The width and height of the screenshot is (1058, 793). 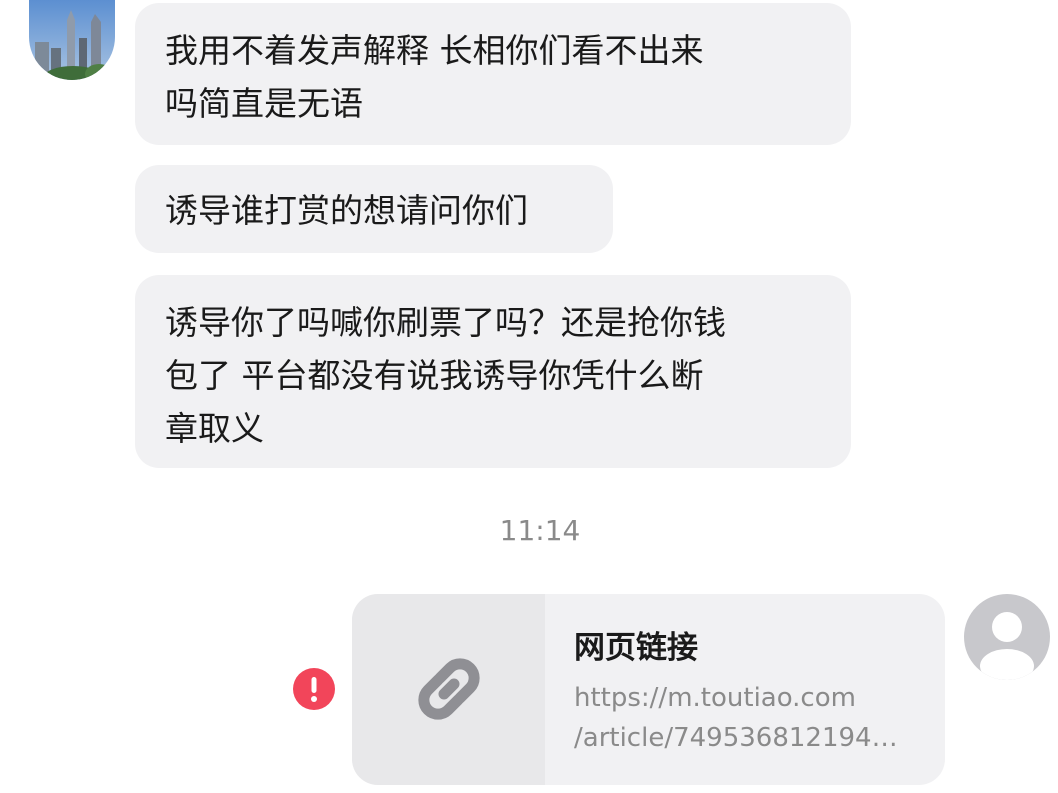 I want to click on city-skyline-avatar-image, so click(x=72, y=40).